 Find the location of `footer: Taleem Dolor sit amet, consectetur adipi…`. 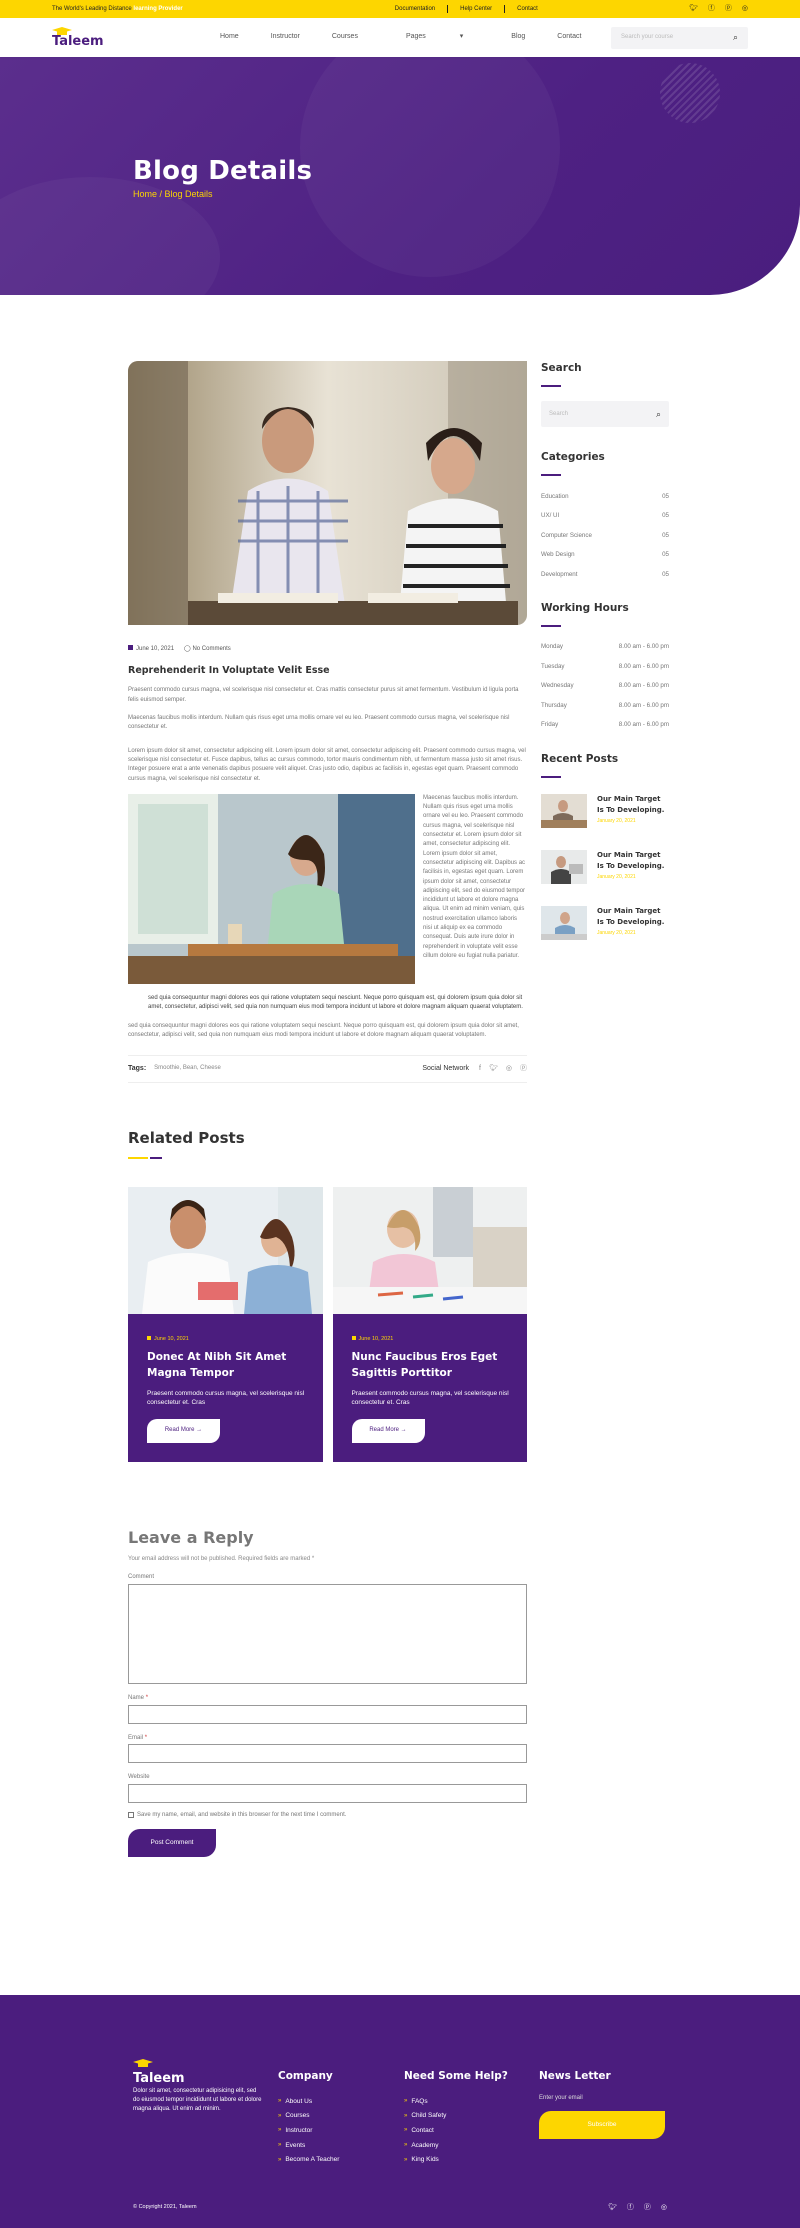

footer: Taleem Dolor sit amet, consectetur adipi… is located at coordinates (400, 2111).